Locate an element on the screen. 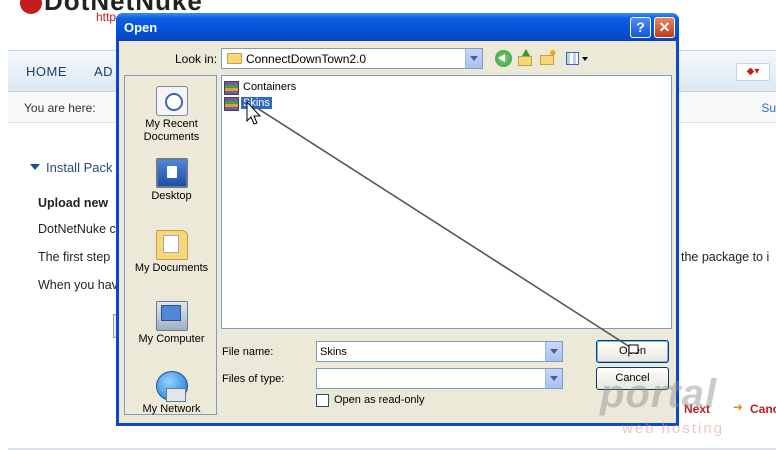 This screenshot has height=450, width=776. recent-documents-icon is located at coordinates (172, 101).